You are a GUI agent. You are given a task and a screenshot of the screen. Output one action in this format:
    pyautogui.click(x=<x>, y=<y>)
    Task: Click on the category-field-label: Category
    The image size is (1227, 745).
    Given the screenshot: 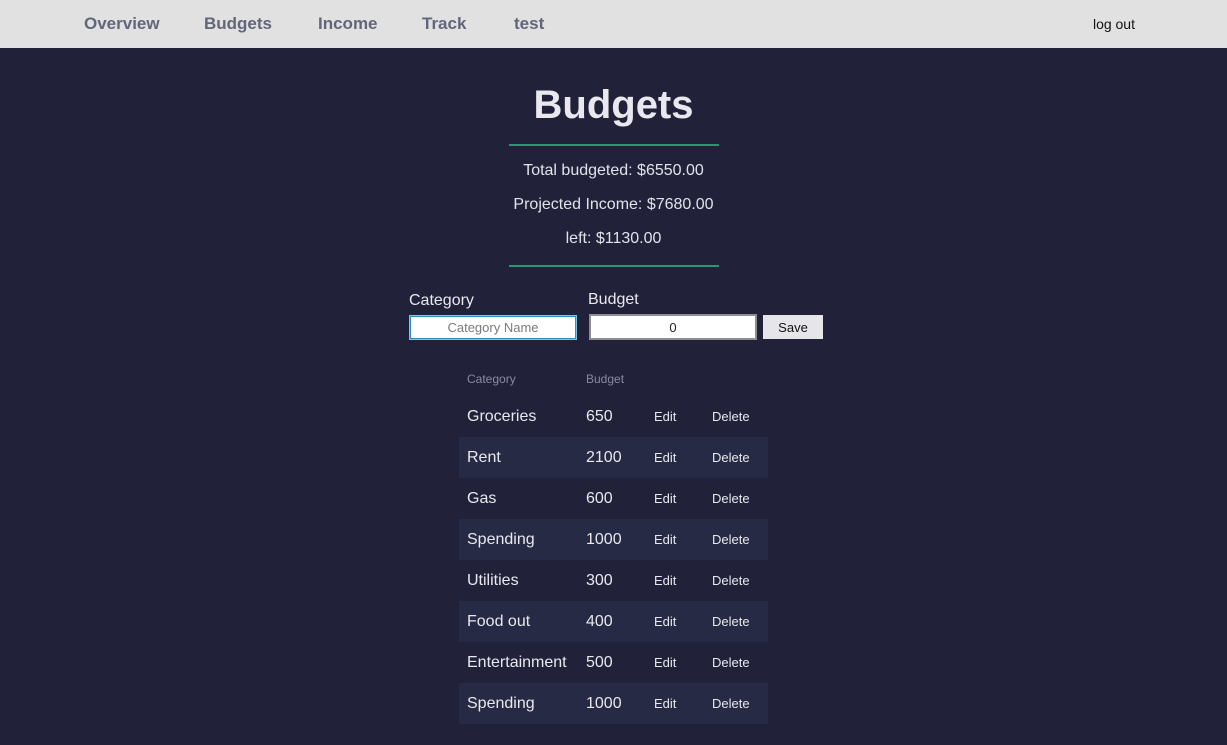 What is the action you would take?
    pyautogui.click(x=441, y=300)
    